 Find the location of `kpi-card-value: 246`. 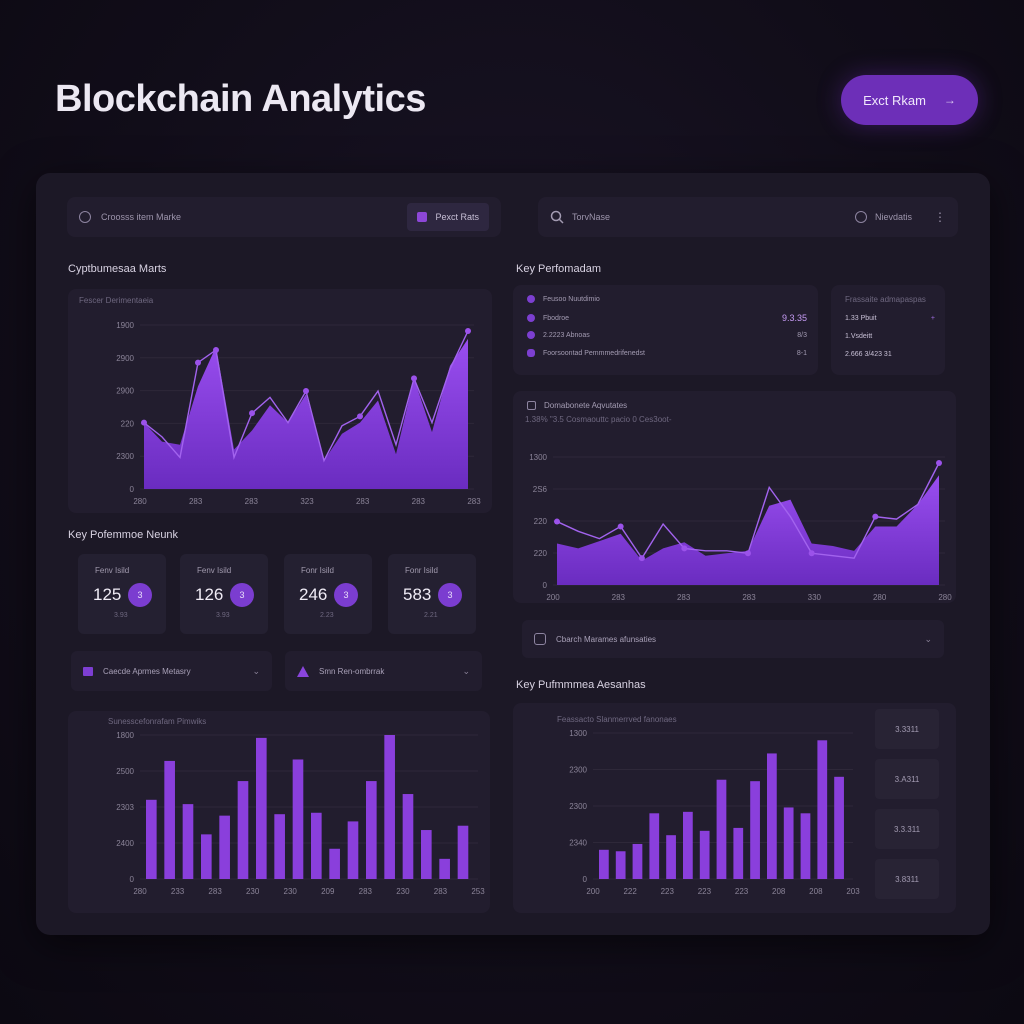

kpi-card-value: 246 is located at coordinates (313, 594).